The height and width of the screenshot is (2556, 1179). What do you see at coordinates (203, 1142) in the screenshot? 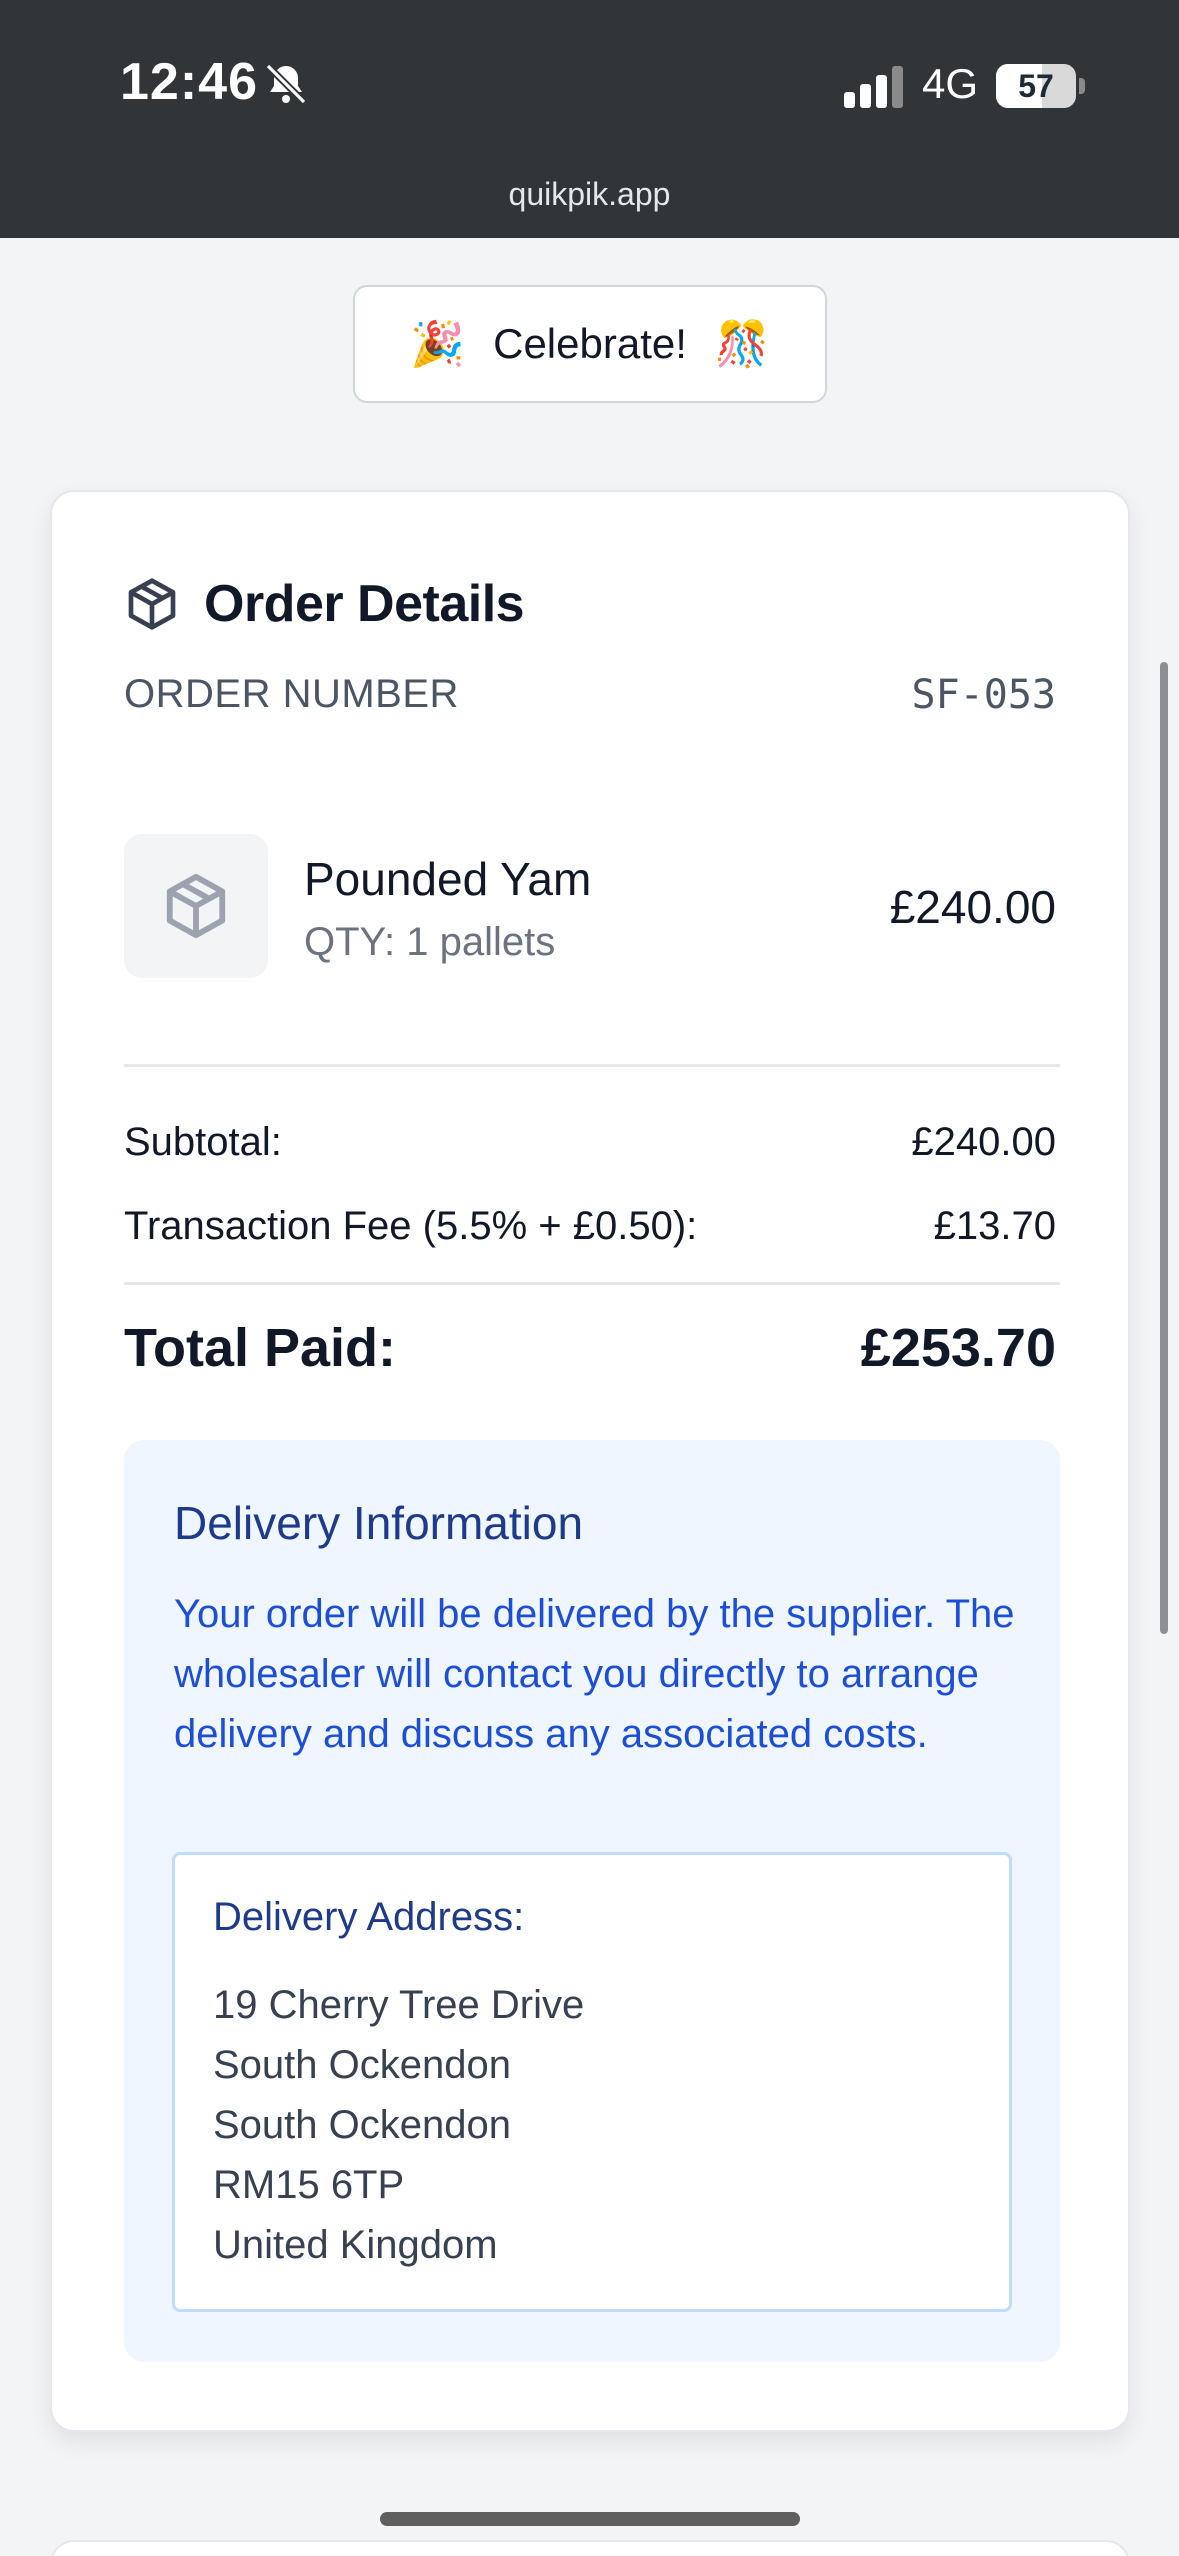
I see `subtotal-label: Subtotal:` at bounding box center [203, 1142].